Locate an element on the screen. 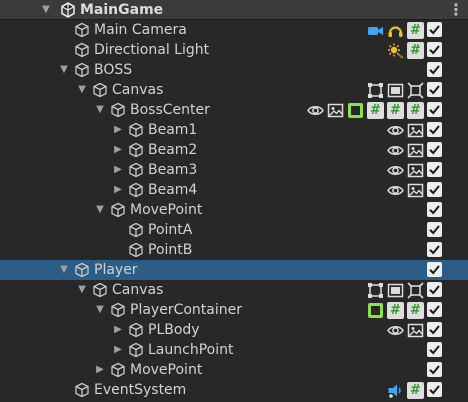  hierarchy-item: ▼ BossCenter # # # is located at coordinates (234, 110).